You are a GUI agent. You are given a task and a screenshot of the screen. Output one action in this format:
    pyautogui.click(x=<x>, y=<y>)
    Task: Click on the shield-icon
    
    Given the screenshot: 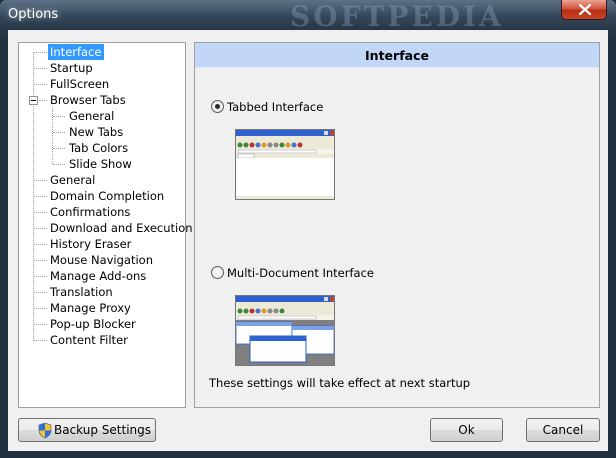 What is the action you would take?
    pyautogui.click(x=45, y=430)
    